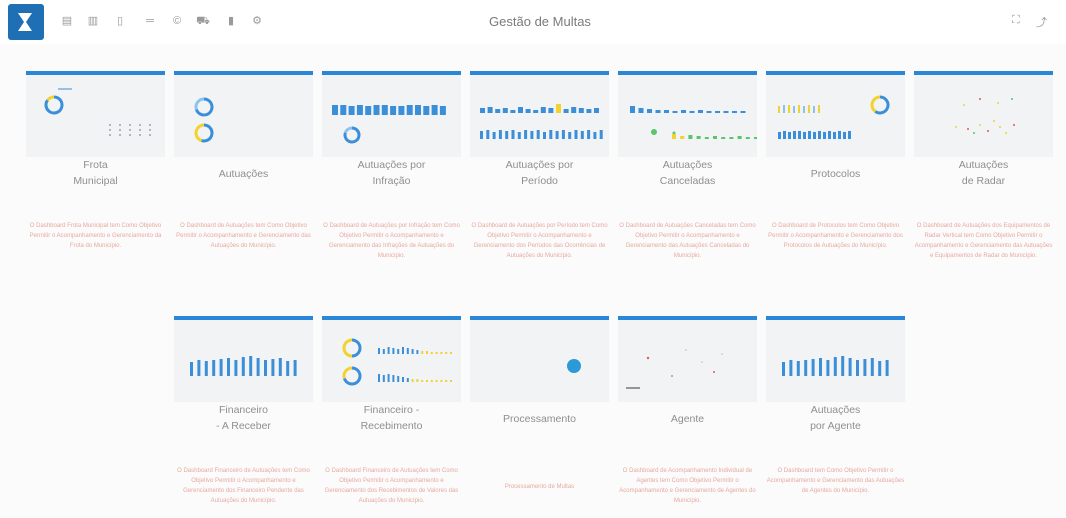 The image size is (1066, 518). What do you see at coordinates (539, 173) in the screenshot?
I see `card-title: Autuações por Período` at bounding box center [539, 173].